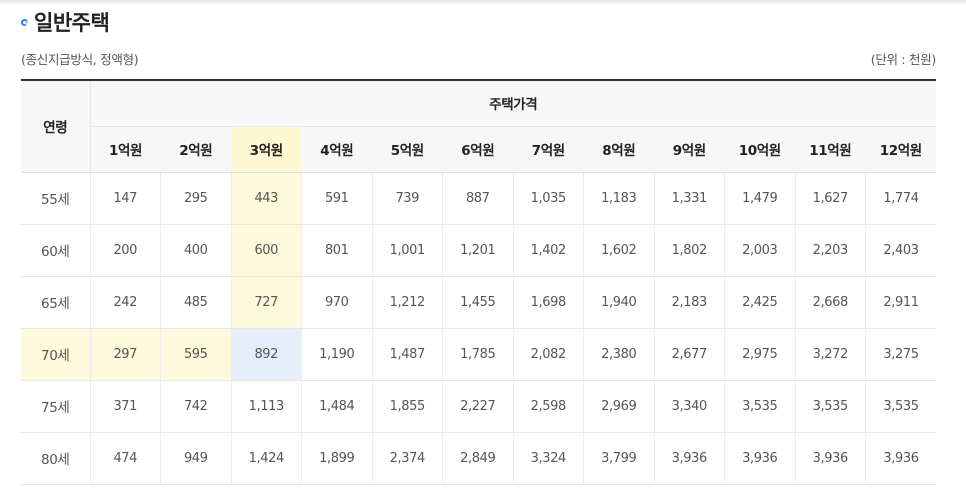 The width and height of the screenshot is (966, 504). I want to click on value-cell: 1,899, so click(337, 458).